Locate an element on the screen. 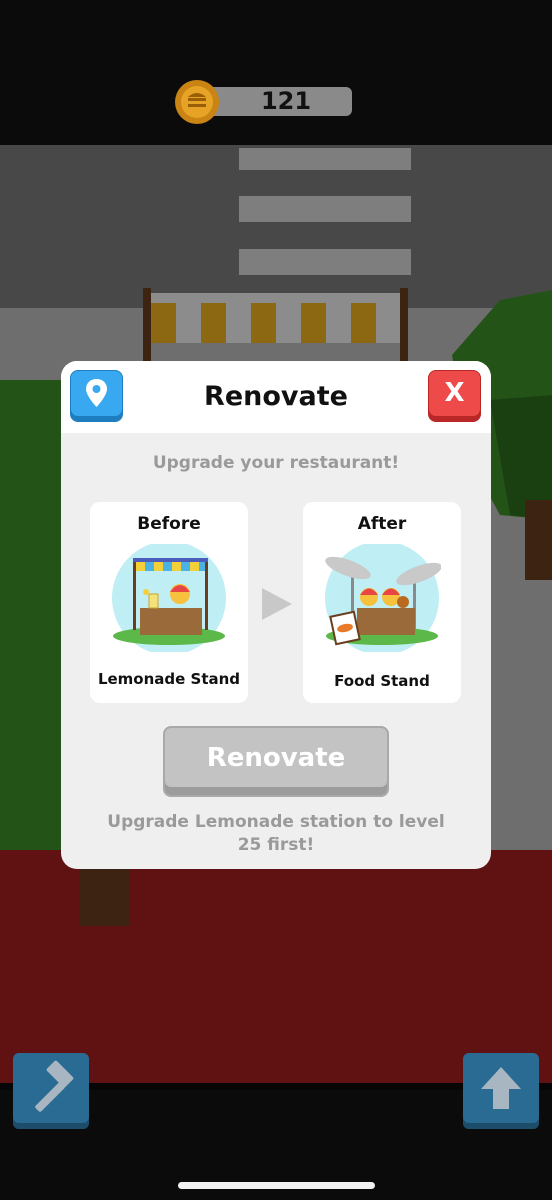 Image resolution: width=552 pixels, height=1200 pixels. after-card: After Food Stand is located at coordinates (382, 602).